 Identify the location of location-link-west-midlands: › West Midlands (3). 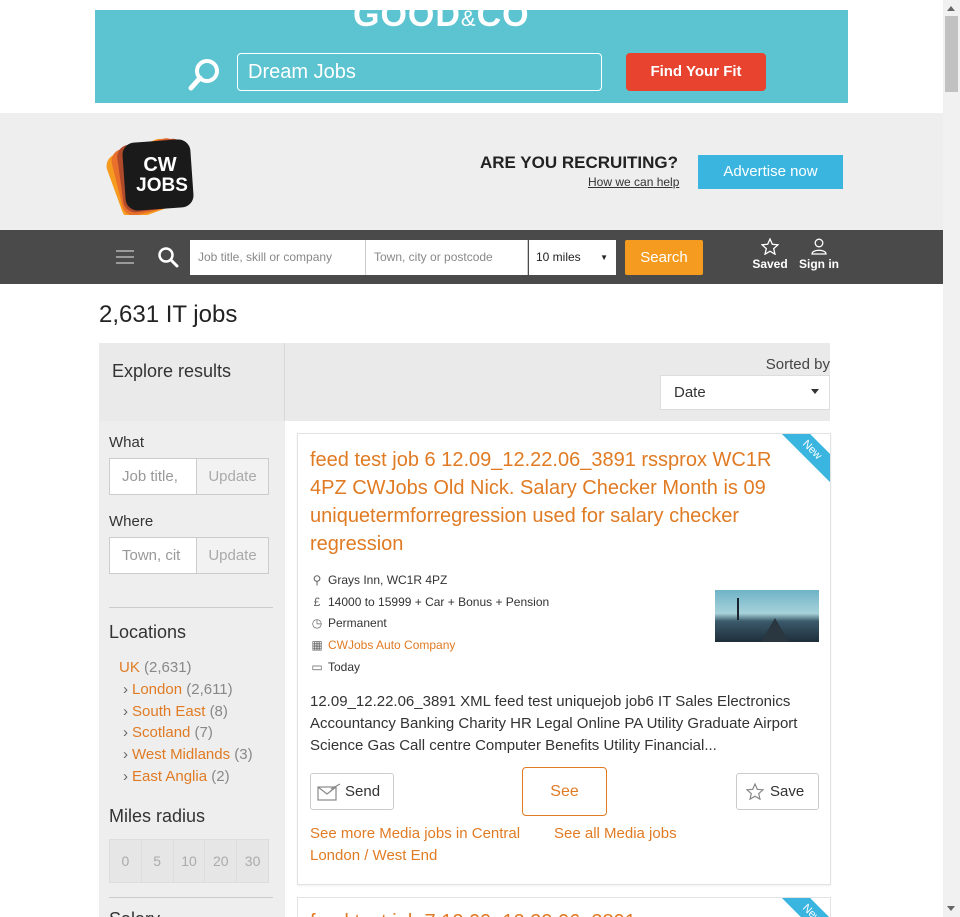
(188, 754).